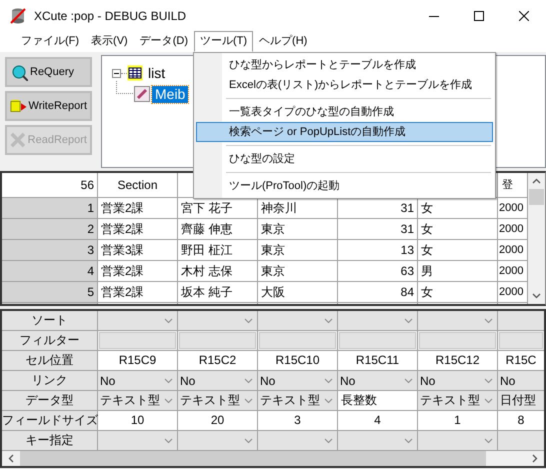 The width and height of the screenshot is (546, 469). Describe the element at coordinates (344, 186) in the screenshot. I see `menu-item: ツール(ProTool)の起動` at that location.